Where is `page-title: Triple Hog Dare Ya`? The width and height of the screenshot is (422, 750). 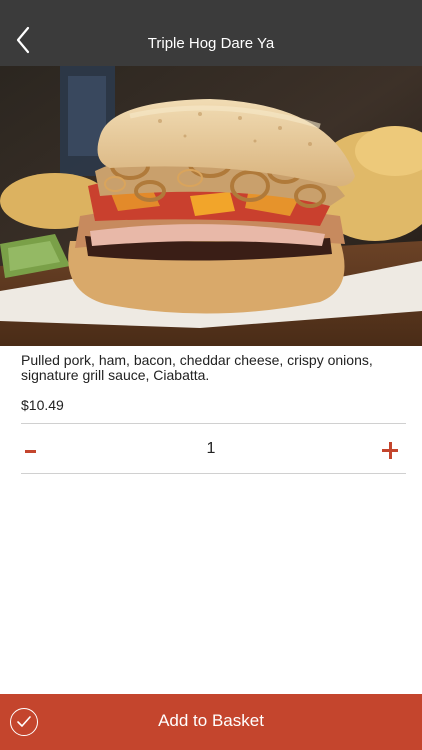 page-title: Triple Hog Dare Ya is located at coordinates (211, 43).